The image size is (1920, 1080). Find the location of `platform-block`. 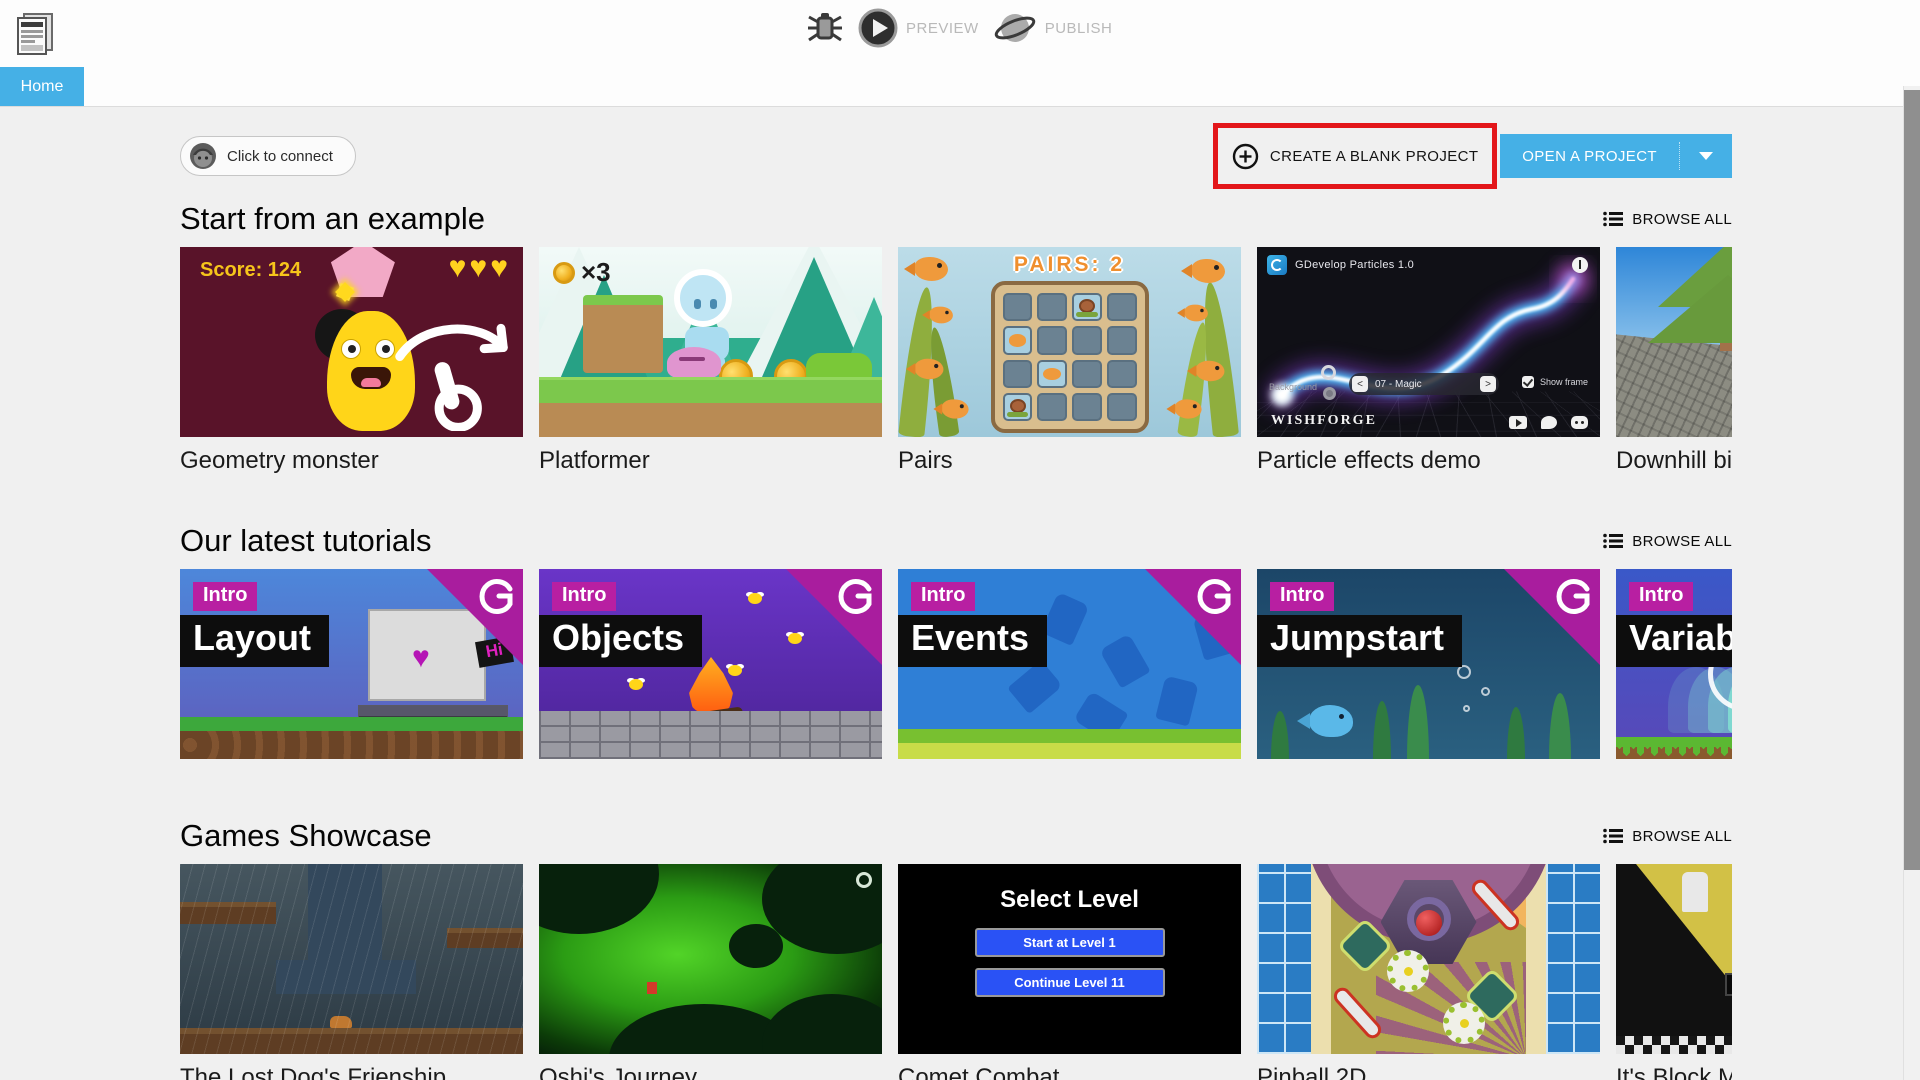

platform-block is located at coordinates (623, 334).